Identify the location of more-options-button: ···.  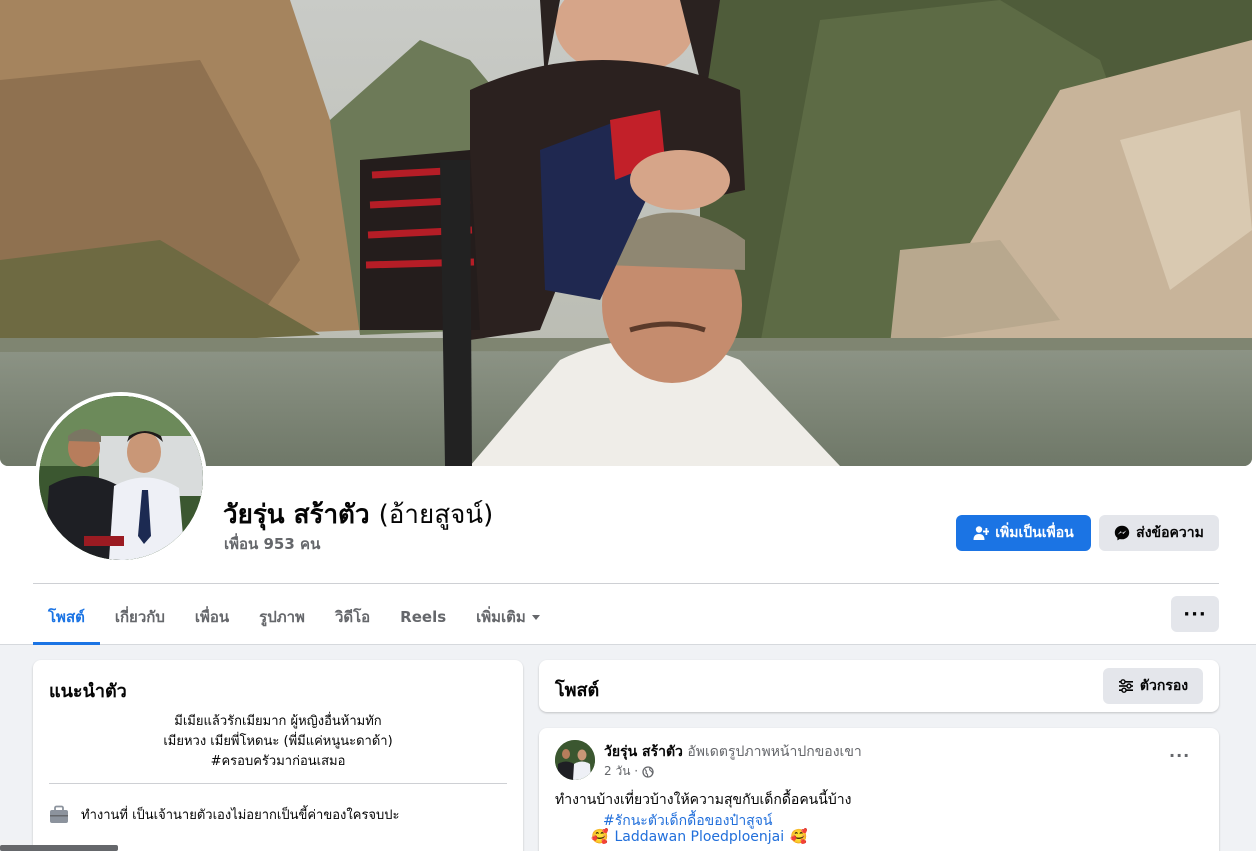
(1195, 614).